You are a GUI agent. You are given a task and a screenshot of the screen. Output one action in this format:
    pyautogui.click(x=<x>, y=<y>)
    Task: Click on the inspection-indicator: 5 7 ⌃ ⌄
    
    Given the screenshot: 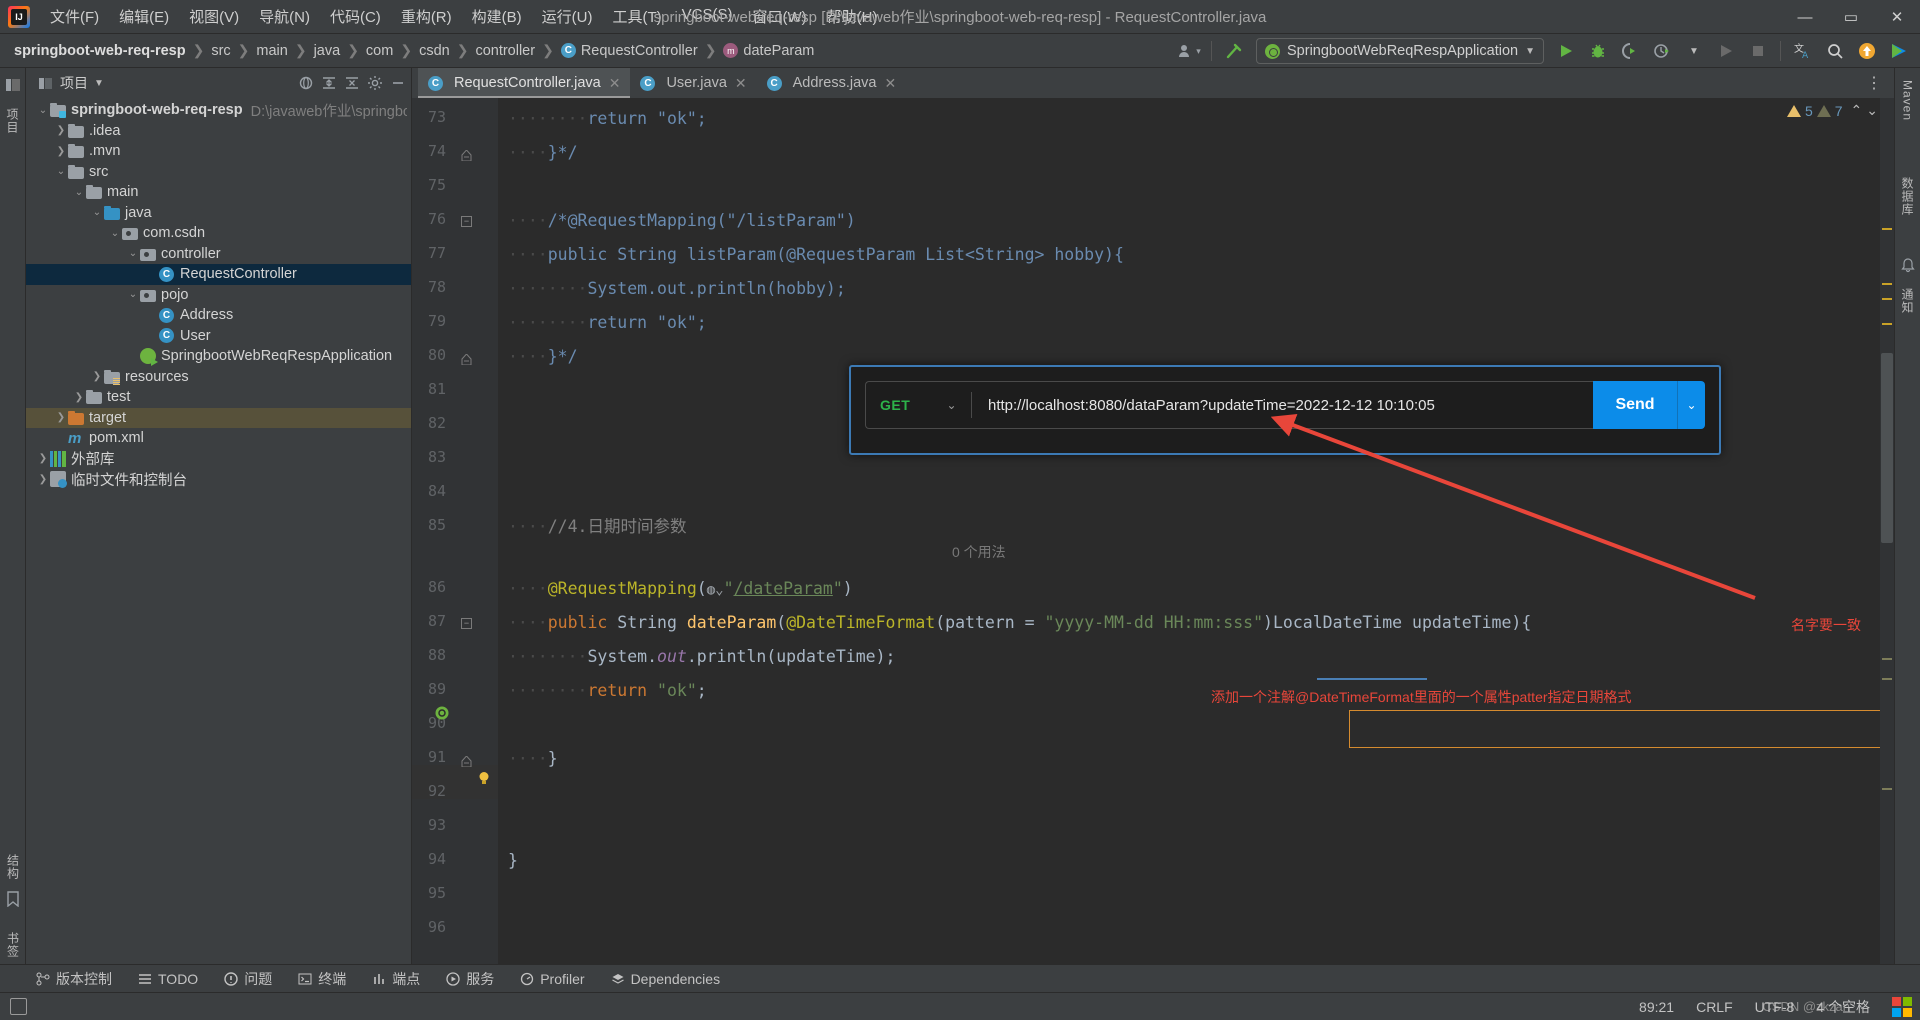 What is the action you would take?
    pyautogui.click(x=1832, y=110)
    